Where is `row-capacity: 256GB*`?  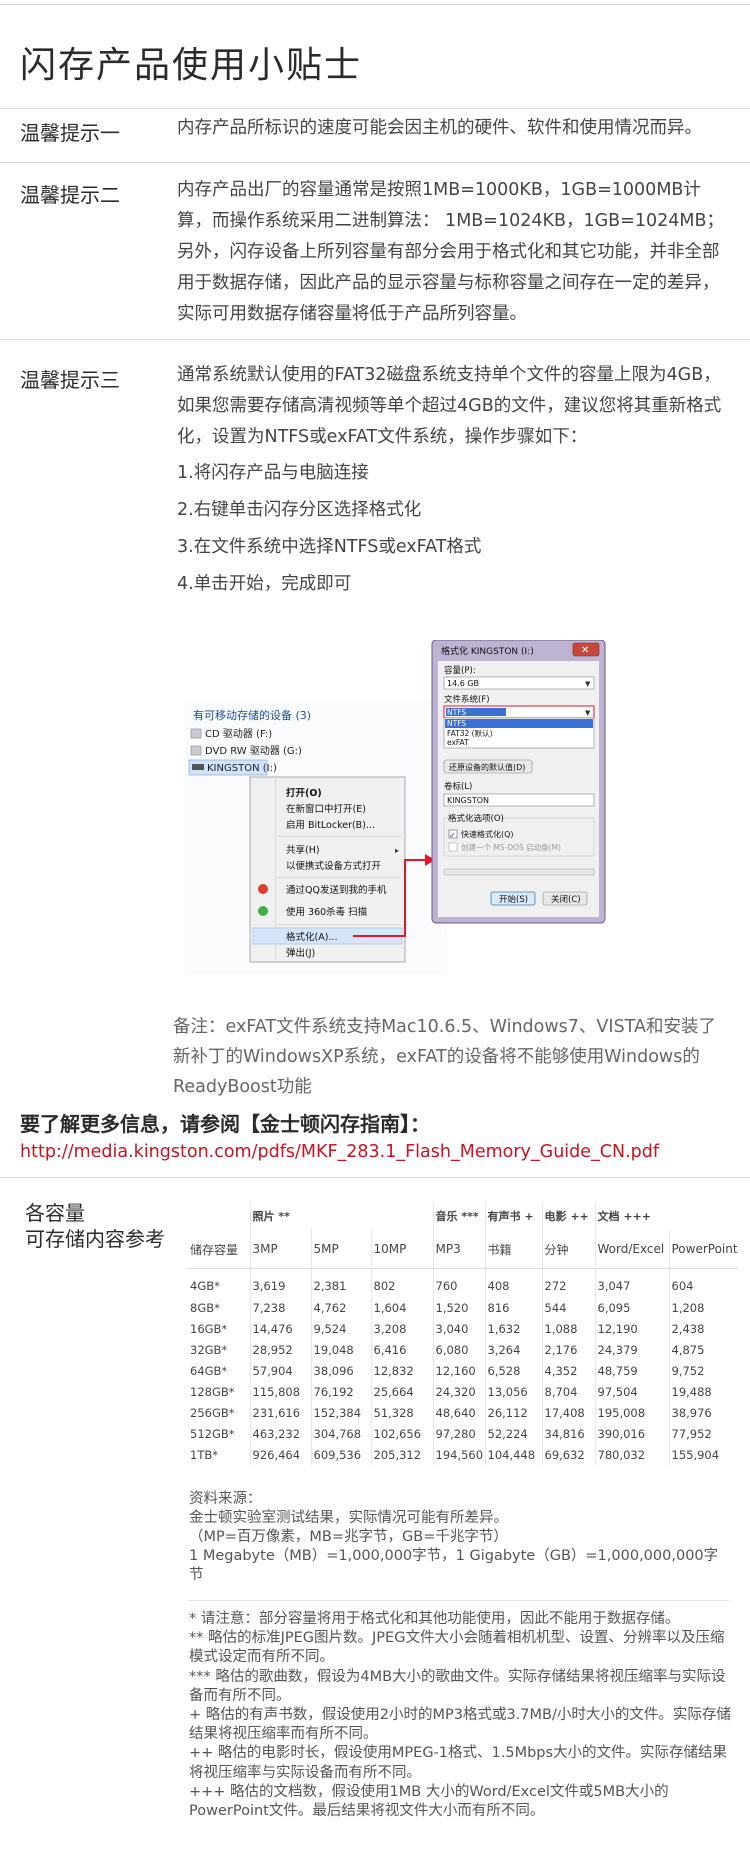 row-capacity: 256GB* is located at coordinates (219, 1412).